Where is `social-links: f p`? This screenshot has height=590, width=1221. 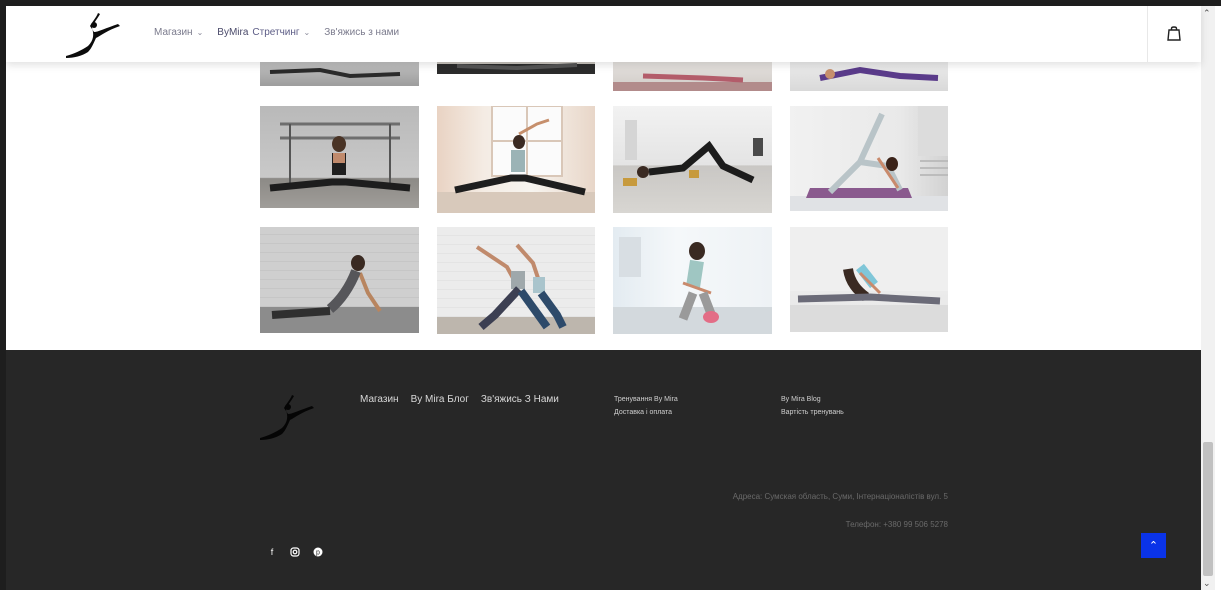 social-links: f p is located at coordinates (295, 552).